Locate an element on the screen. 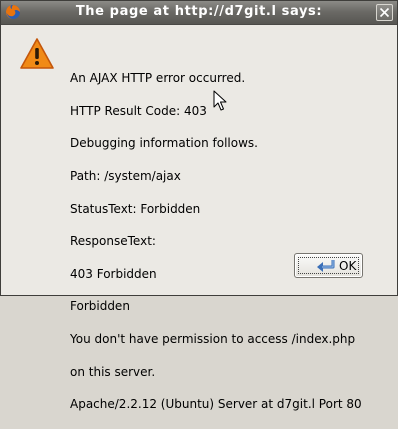 The width and height of the screenshot is (398, 429). title-bar: The page at http://d7git.l says: is located at coordinates (199, 13).